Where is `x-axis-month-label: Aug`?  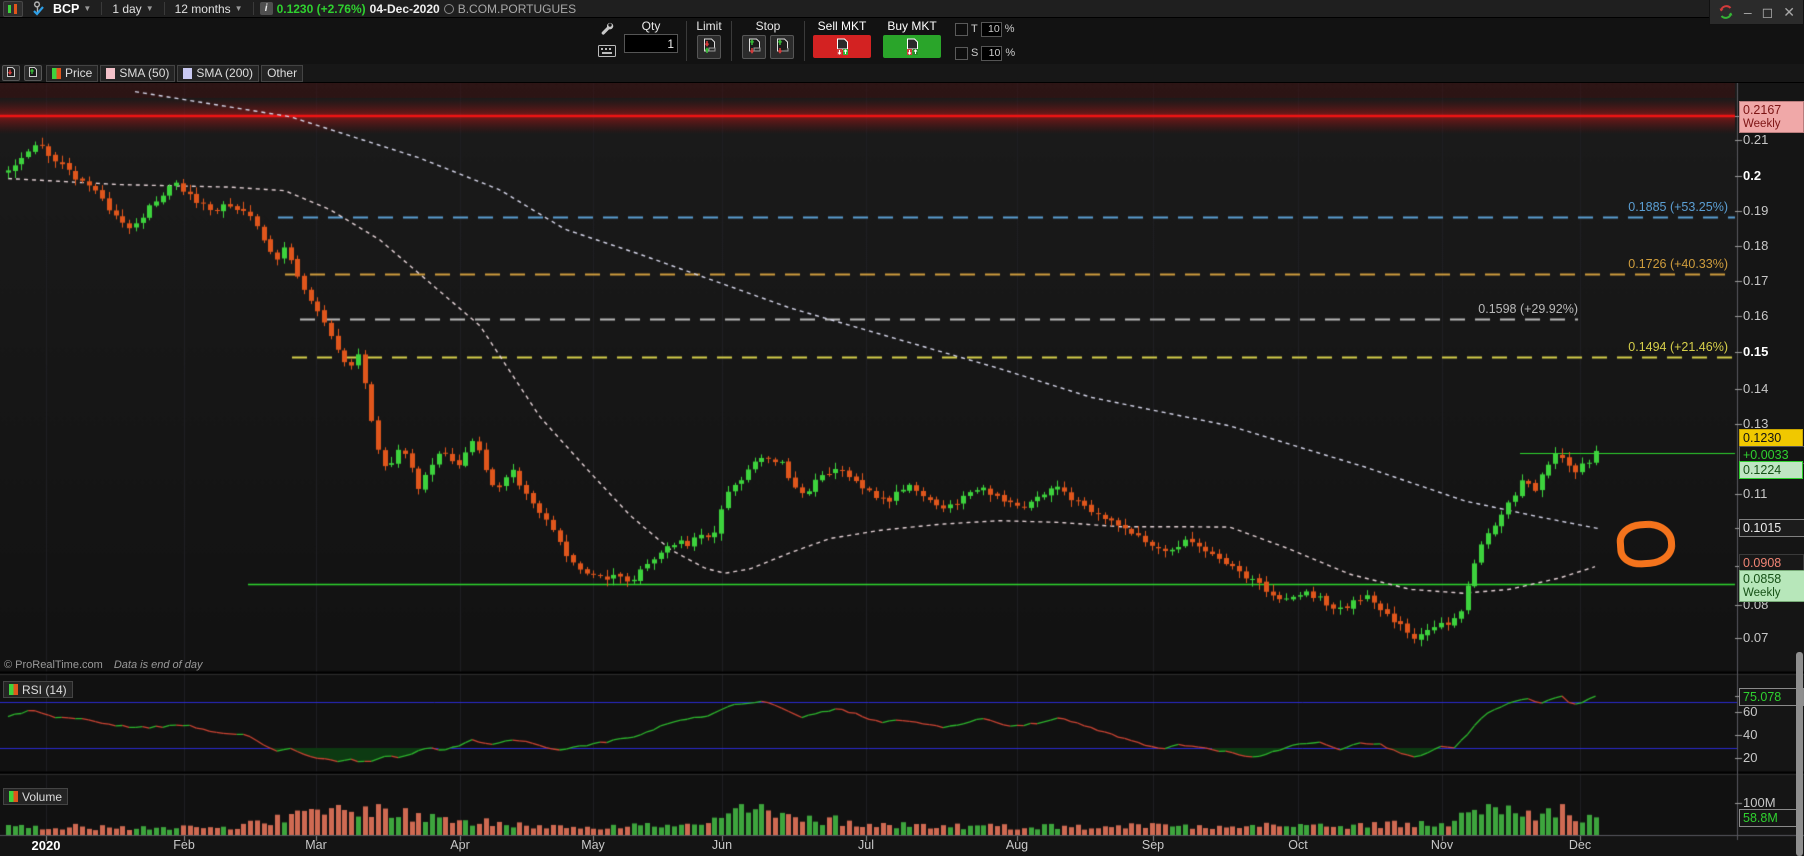
x-axis-month-label: Aug is located at coordinates (1017, 845).